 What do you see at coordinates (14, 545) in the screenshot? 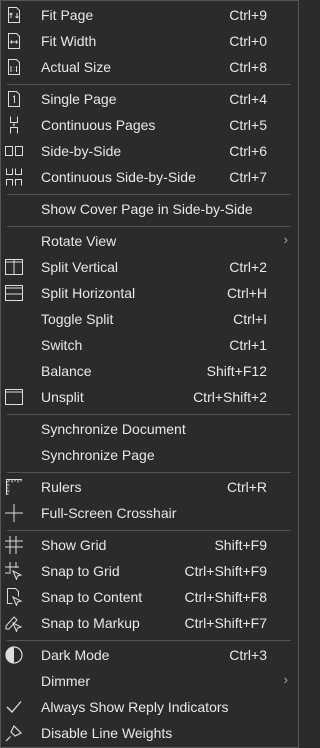
I see `grid-icon` at bounding box center [14, 545].